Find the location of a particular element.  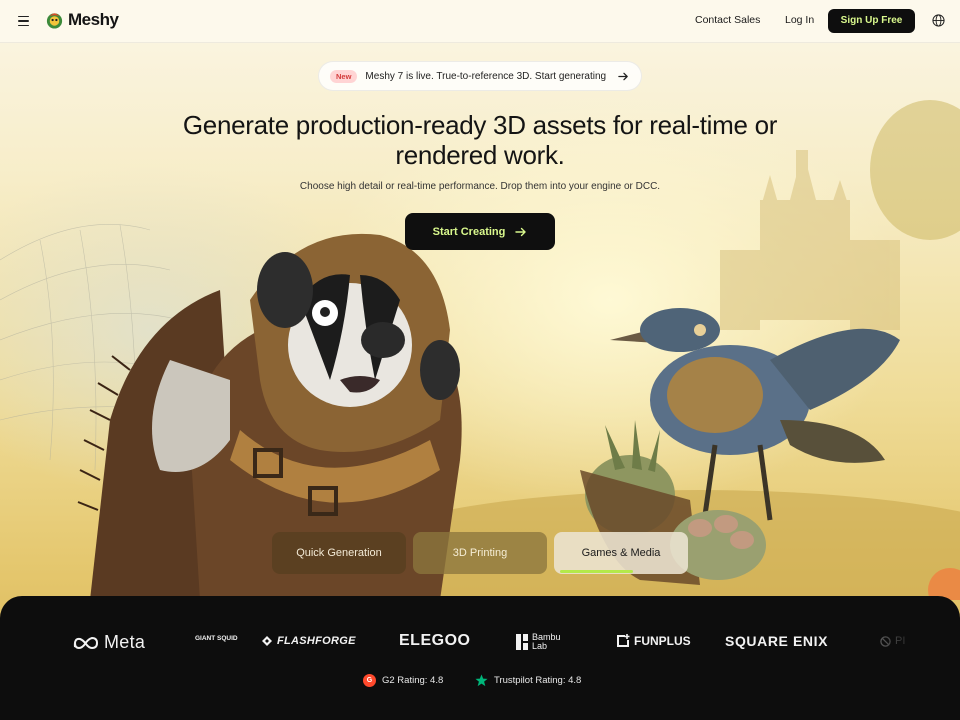

funplus-logo: FUNPLUS is located at coordinates (653, 641).